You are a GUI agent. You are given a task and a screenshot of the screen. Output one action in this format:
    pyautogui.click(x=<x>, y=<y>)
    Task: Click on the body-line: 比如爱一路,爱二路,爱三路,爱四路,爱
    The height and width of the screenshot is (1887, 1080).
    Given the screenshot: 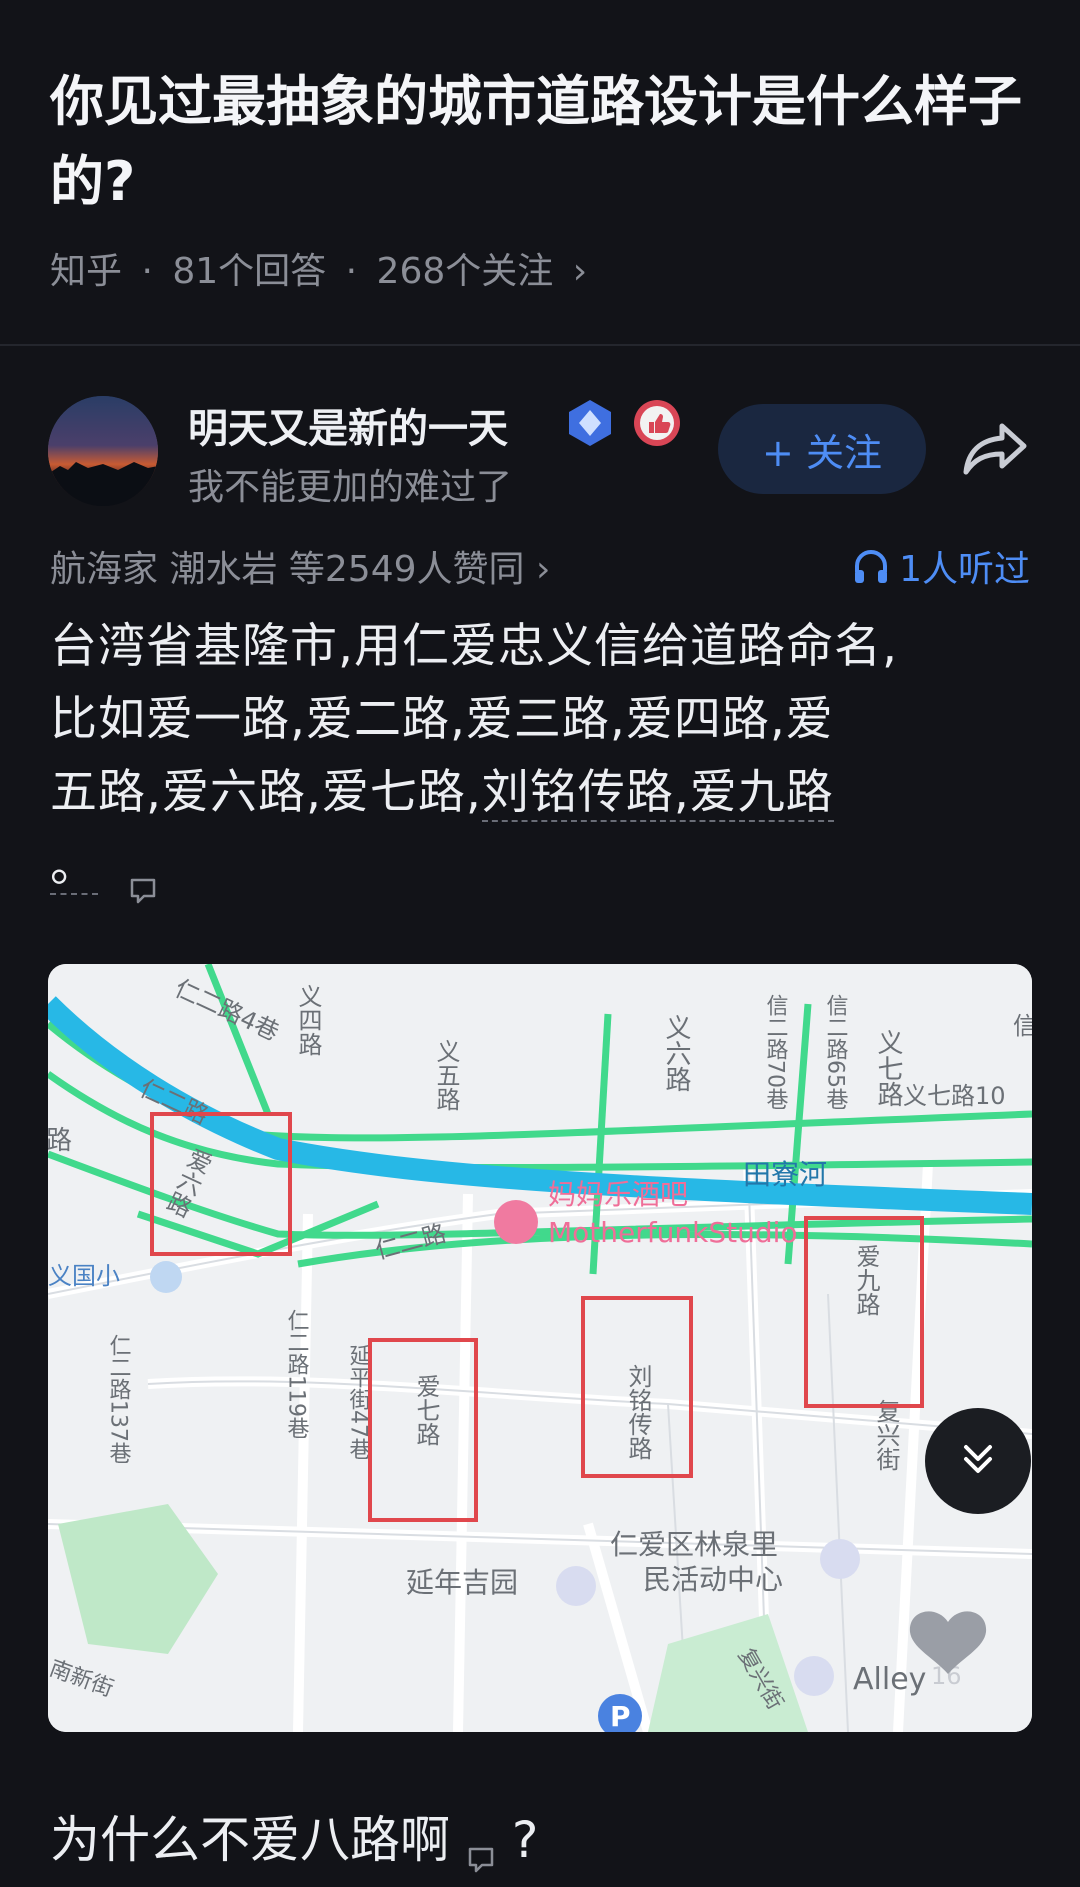 What is the action you would take?
    pyautogui.click(x=442, y=719)
    